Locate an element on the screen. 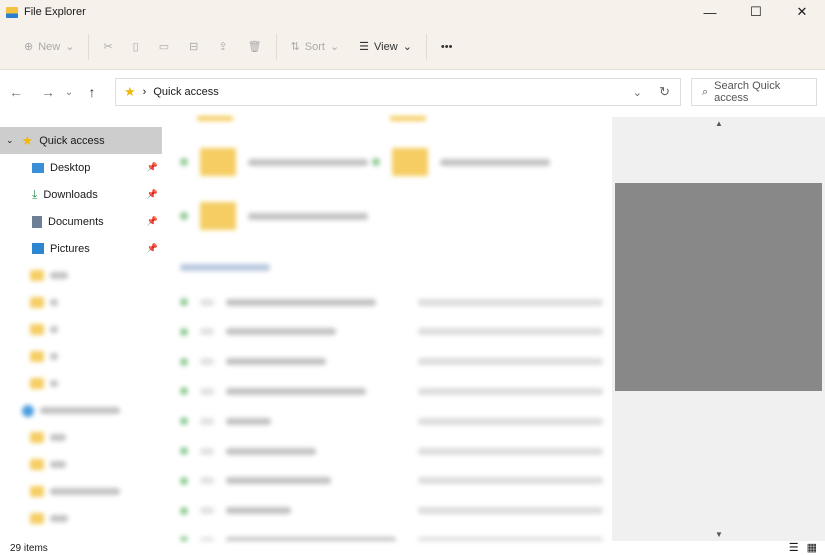  delete-button: 🗑 is located at coordinates (255, 47).